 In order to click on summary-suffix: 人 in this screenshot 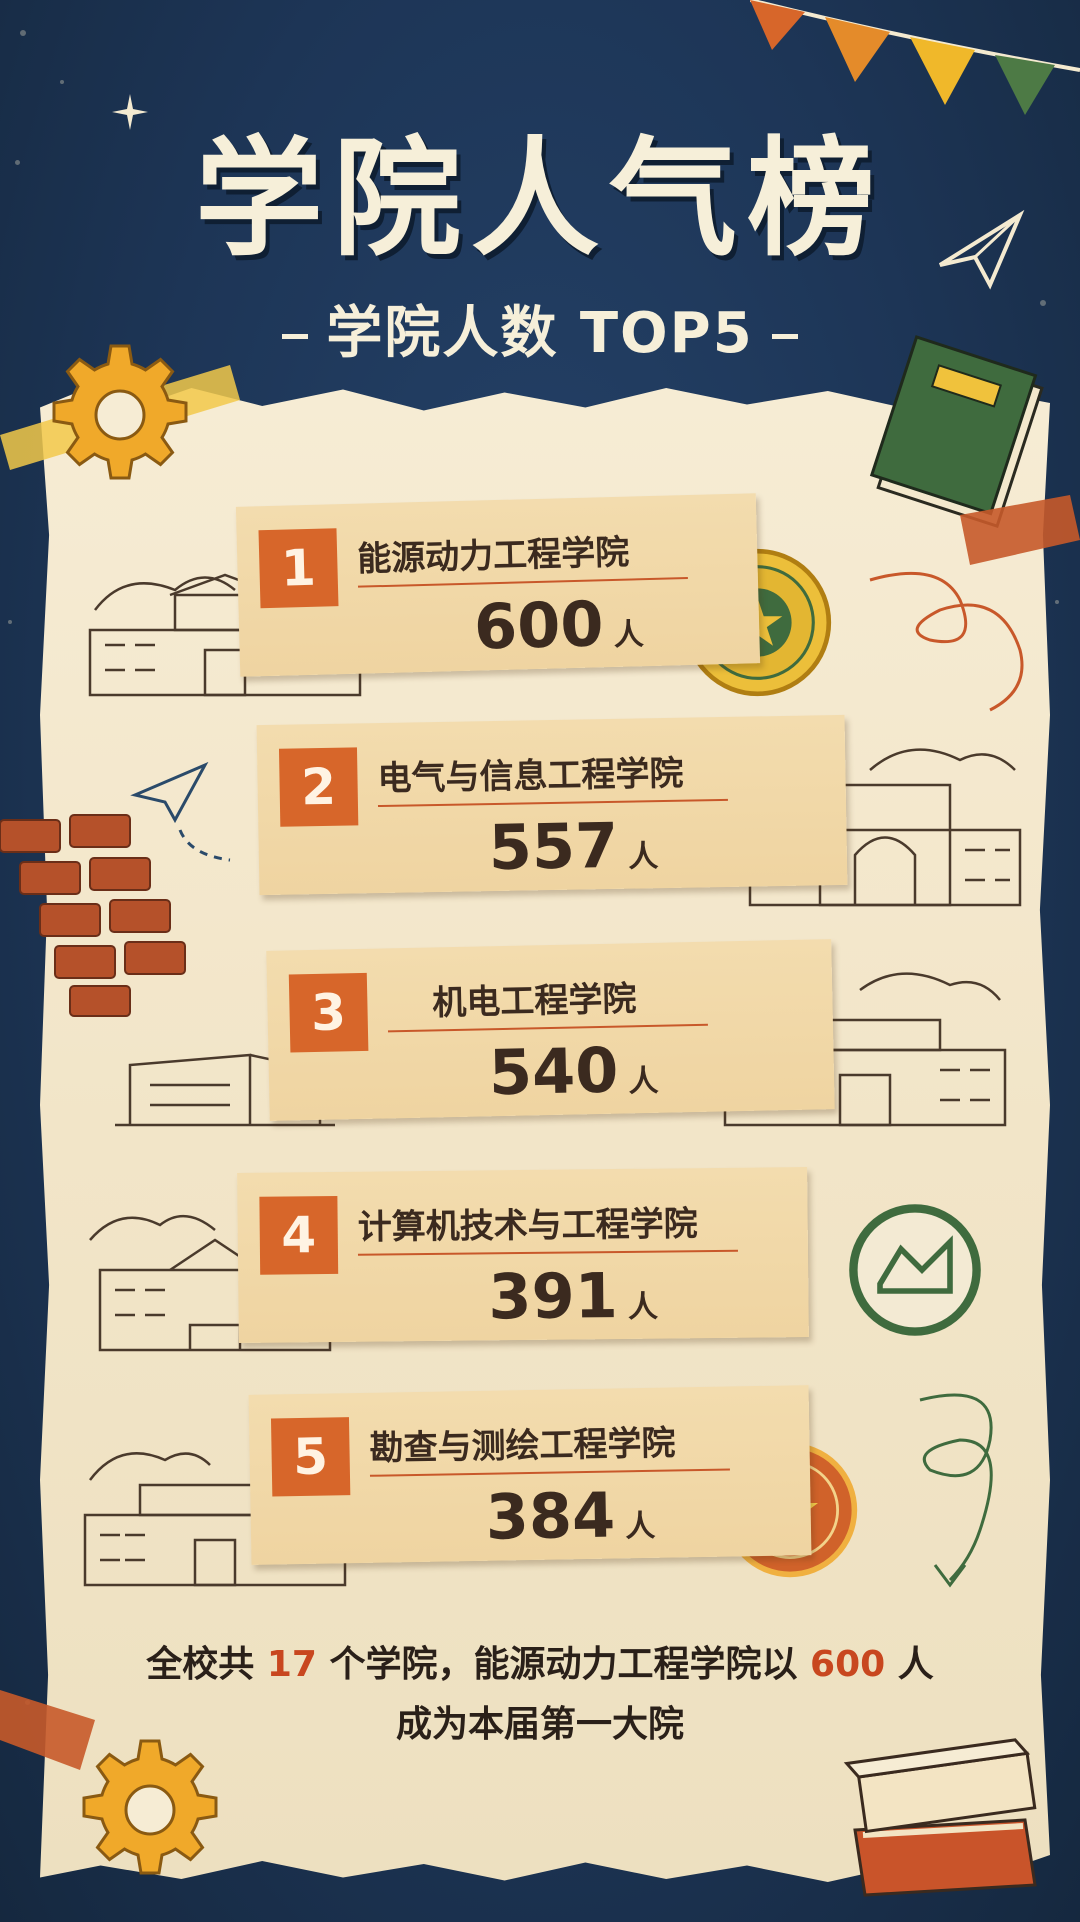, I will do `click(915, 1664)`.